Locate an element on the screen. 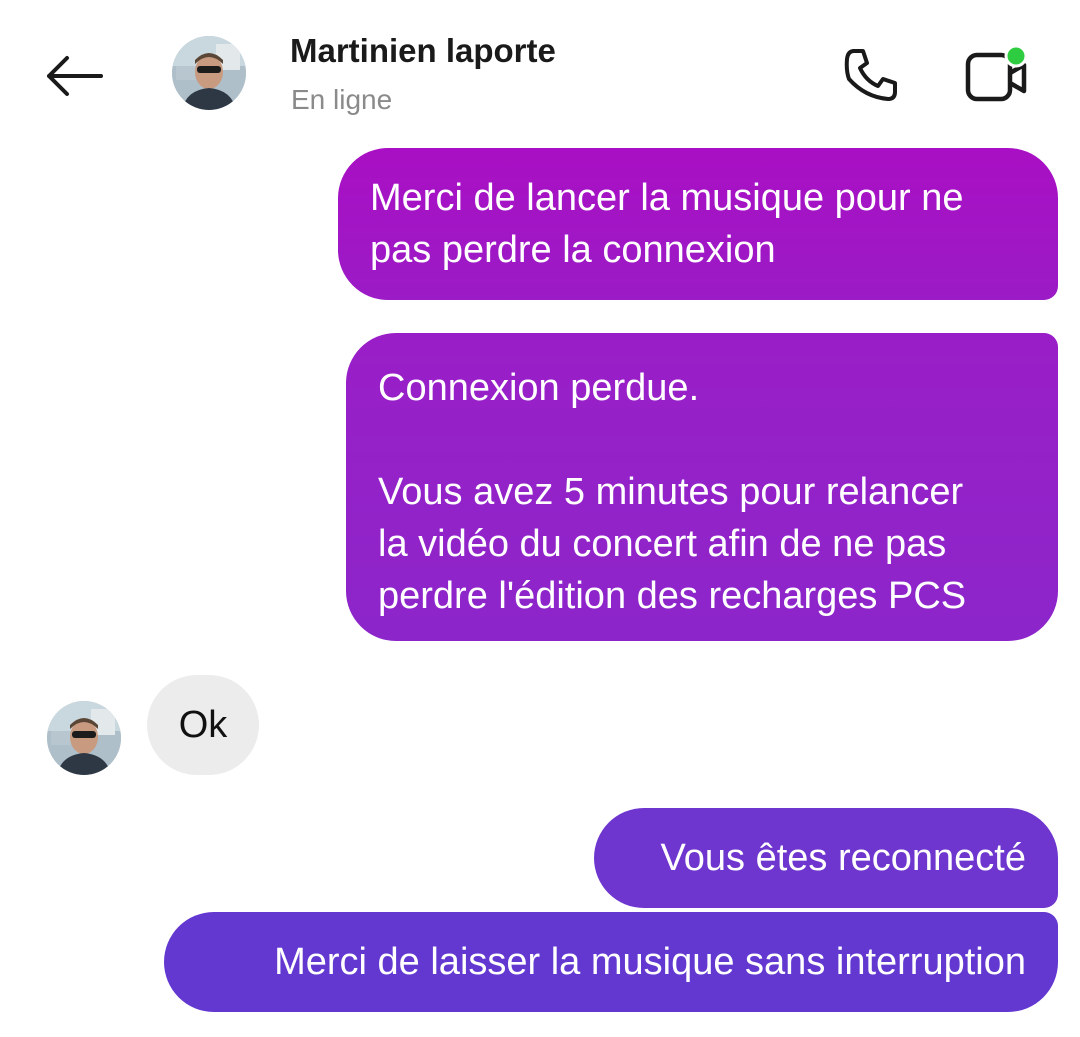 Image resolution: width=1080 pixels, height=1037 pixels. voice-call-button is located at coordinates (871, 75).